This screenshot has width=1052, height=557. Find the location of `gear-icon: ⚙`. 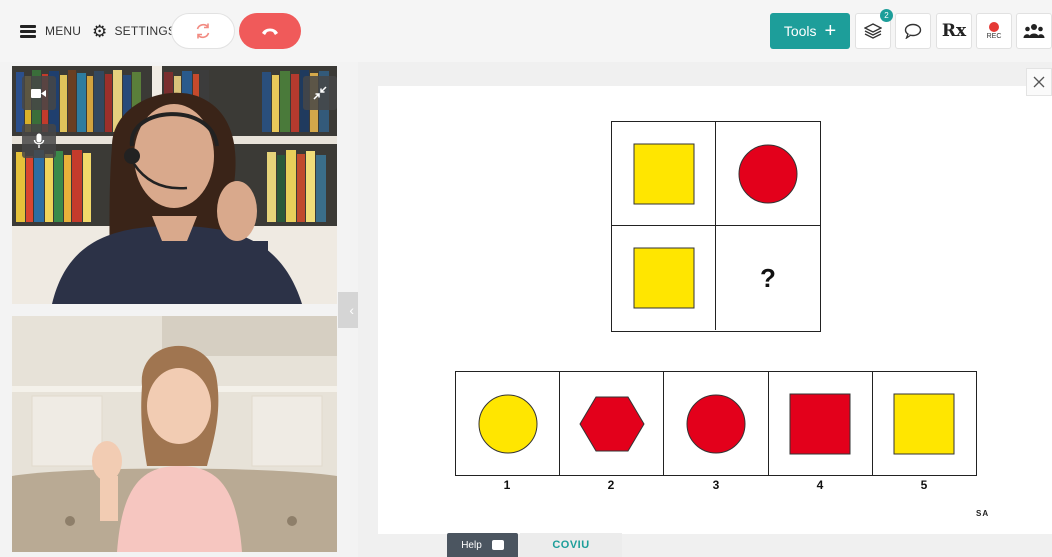

gear-icon: ⚙ is located at coordinates (100, 31).